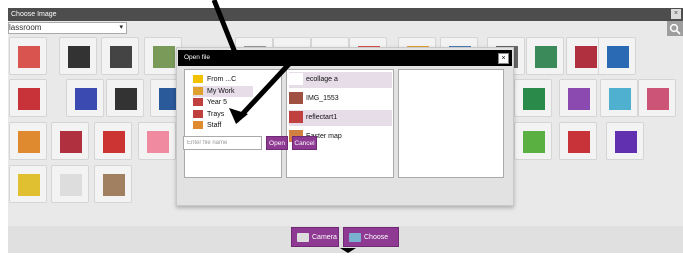  Describe the element at coordinates (348, 250) in the screenshot. I see `bottom-arrow-head` at that location.